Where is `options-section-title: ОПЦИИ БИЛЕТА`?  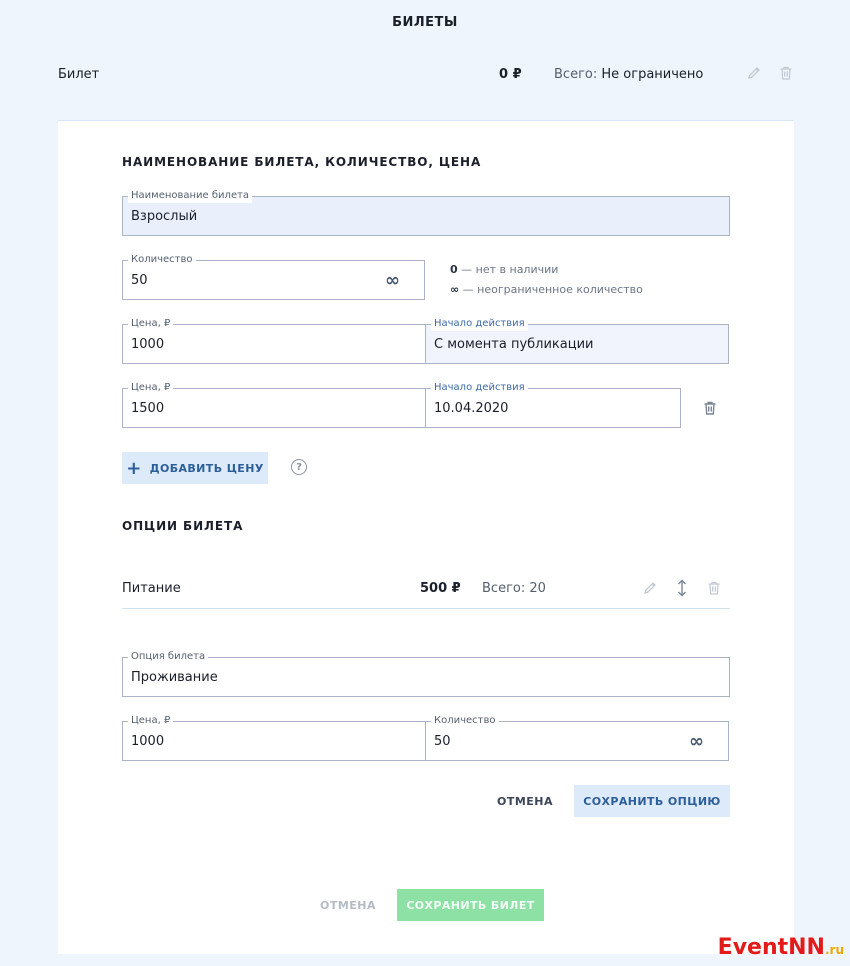
options-section-title: ОПЦИИ БИЛЕТА is located at coordinates (183, 526).